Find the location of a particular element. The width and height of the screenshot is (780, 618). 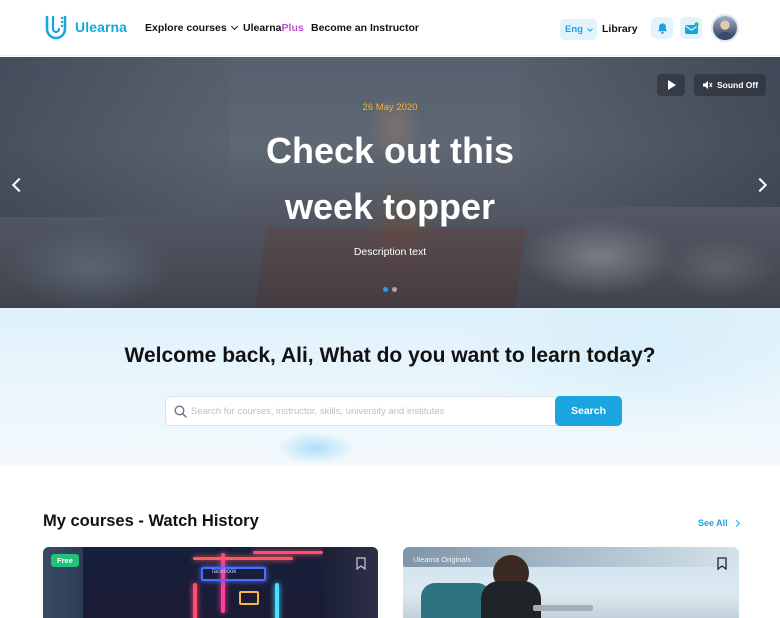

course-card: Ulearna Originals is located at coordinates (571, 582).